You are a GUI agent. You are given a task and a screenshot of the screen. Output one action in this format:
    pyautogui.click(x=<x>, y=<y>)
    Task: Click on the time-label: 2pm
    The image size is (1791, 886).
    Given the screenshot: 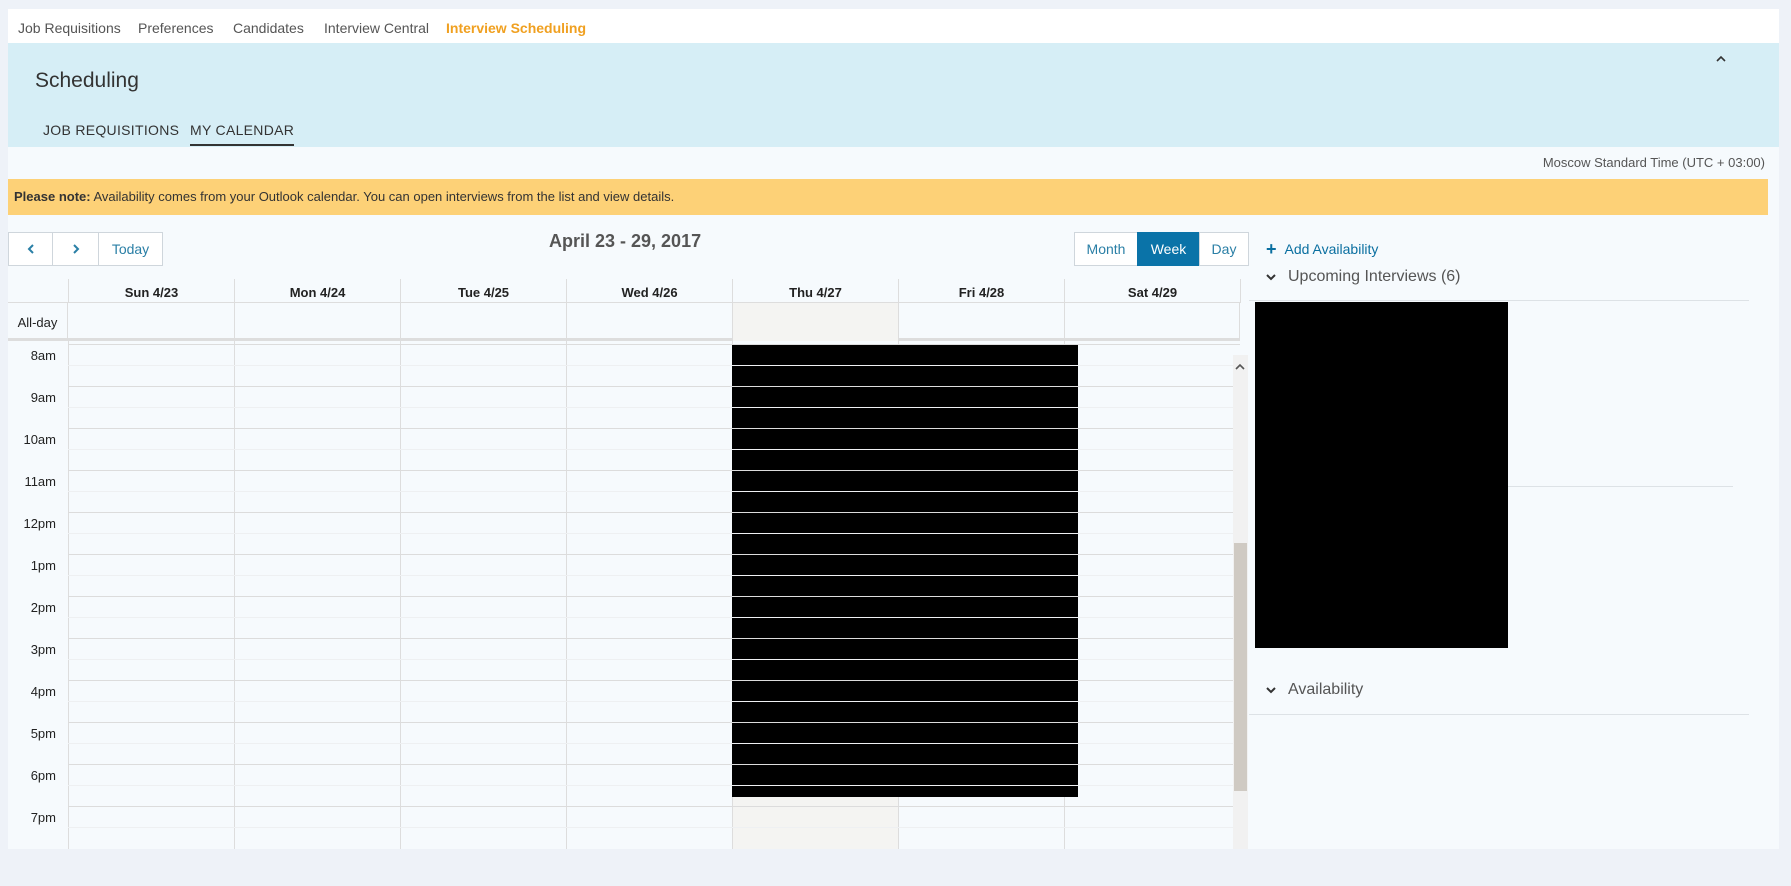 What is the action you would take?
    pyautogui.click(x=43, y=607)
    